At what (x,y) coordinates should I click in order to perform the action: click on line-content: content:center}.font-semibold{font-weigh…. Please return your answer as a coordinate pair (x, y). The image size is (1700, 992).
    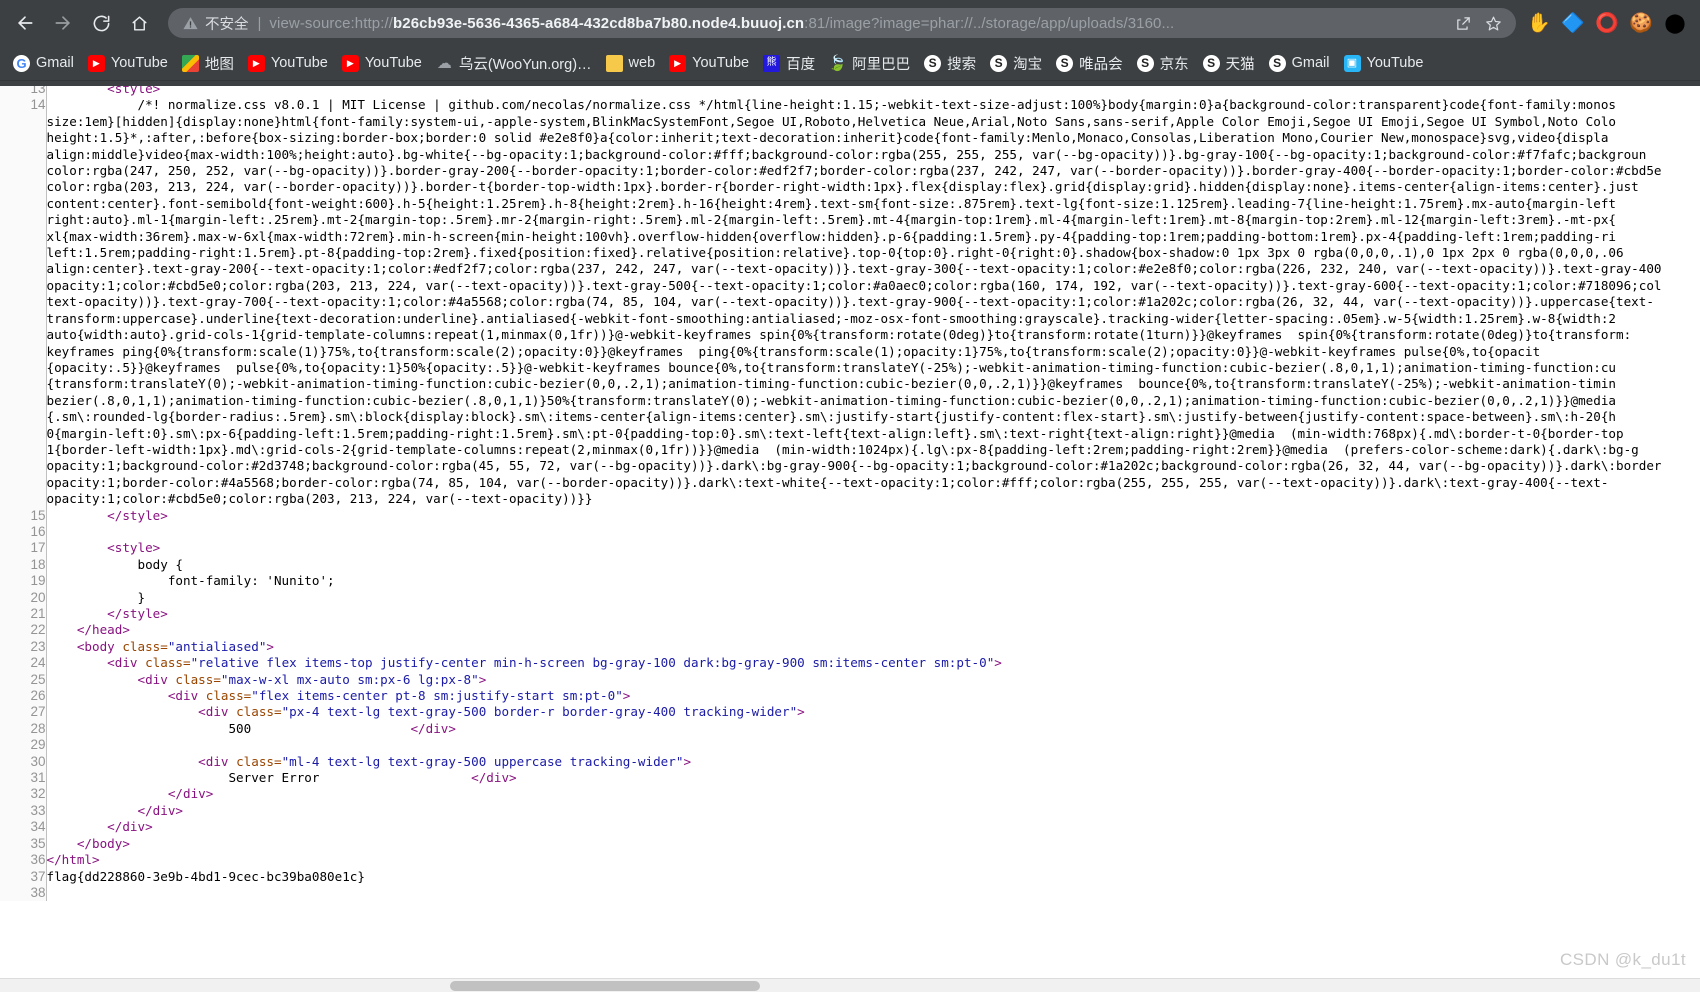
    Looking at the image, I should click on (853, 204).